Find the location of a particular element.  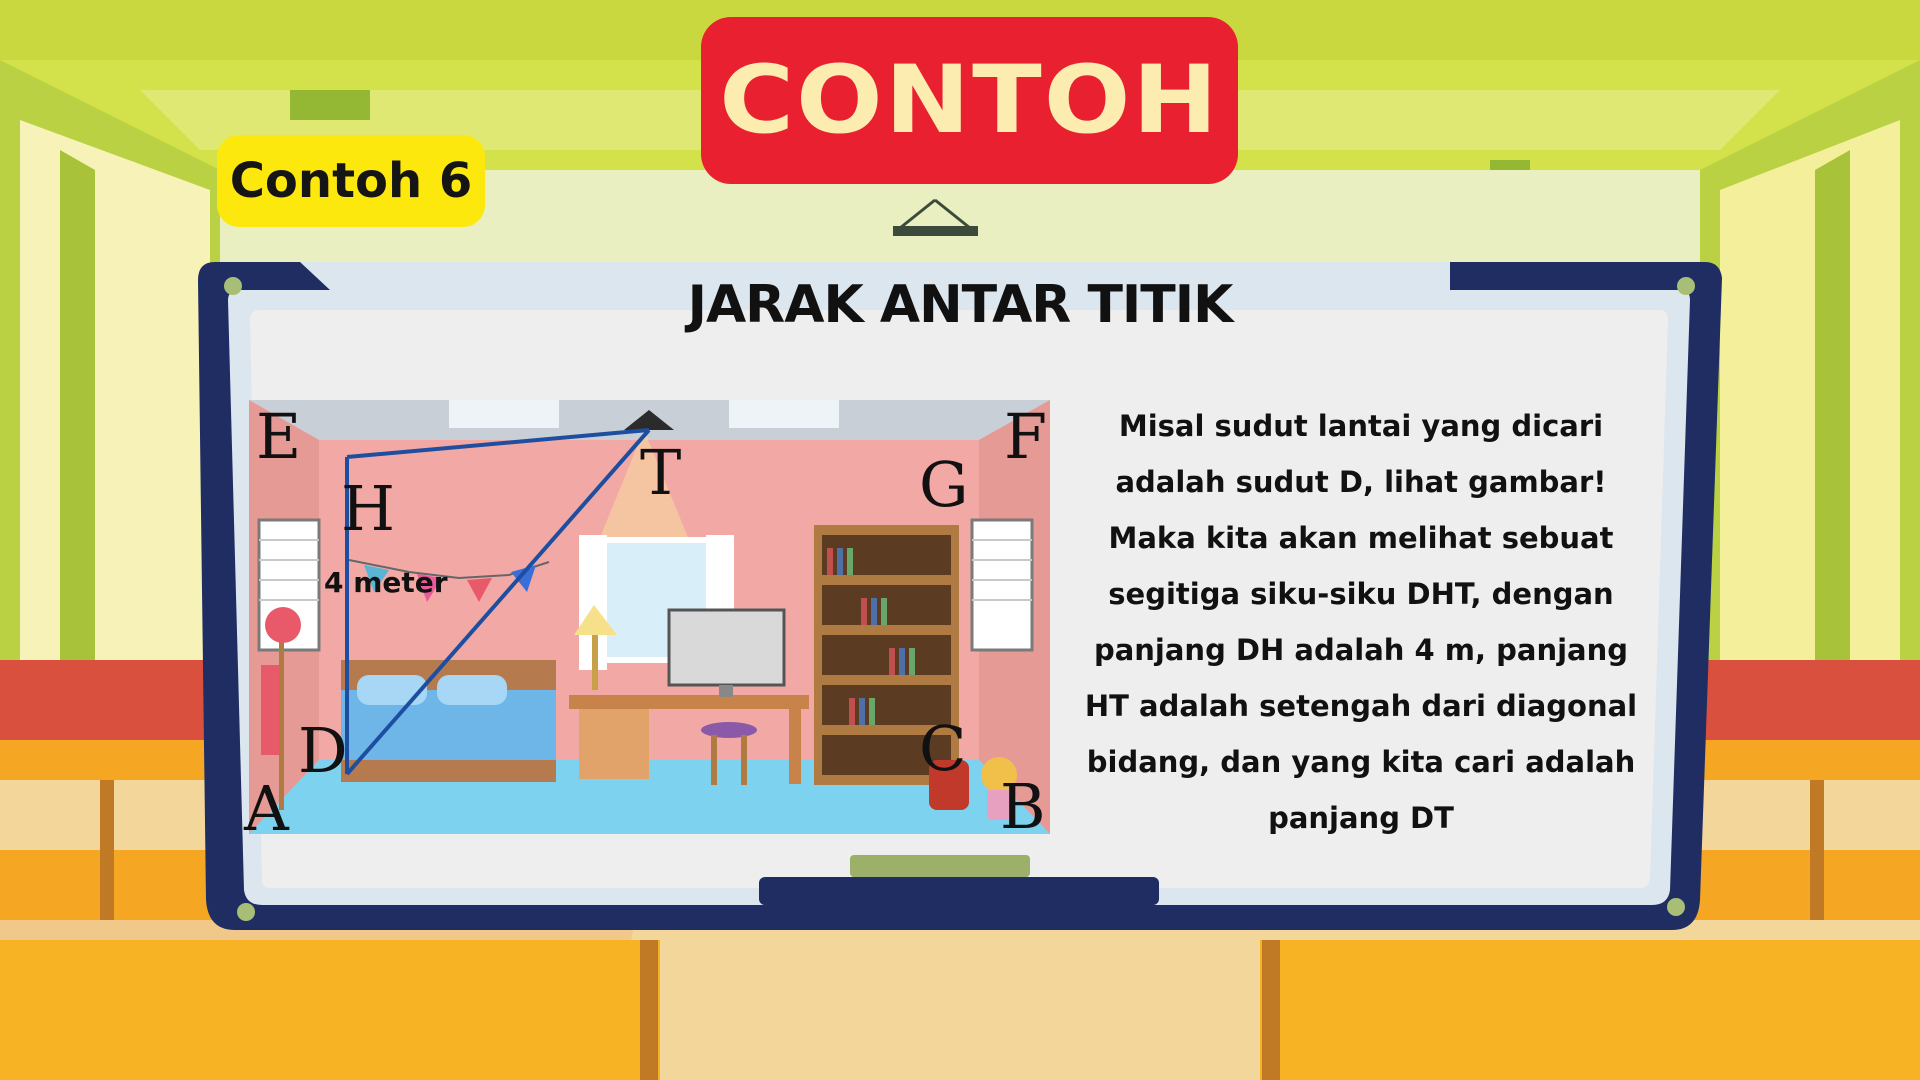

label-h: H is located at coordinates (368, 508).